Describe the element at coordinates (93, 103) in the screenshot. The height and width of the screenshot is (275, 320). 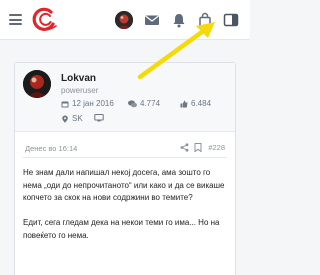
I see `joined-date: 12 јан 2016` at that location.